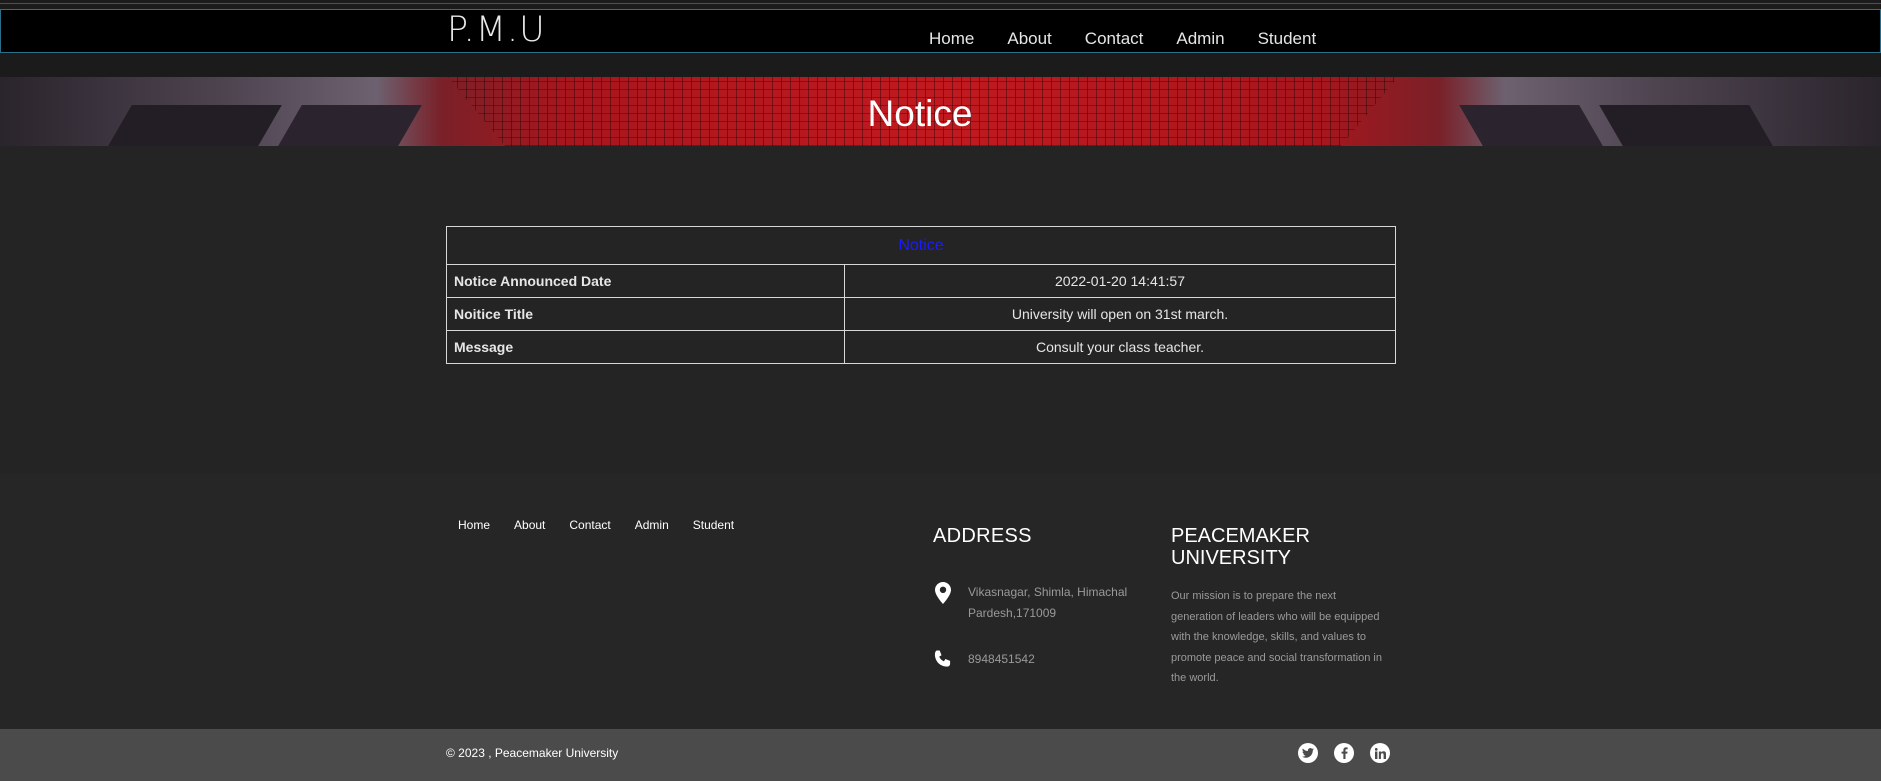 This screenshot has width=1881, height=781. I want to click on row-value: University will open on 31st march., so click(1120, 314).